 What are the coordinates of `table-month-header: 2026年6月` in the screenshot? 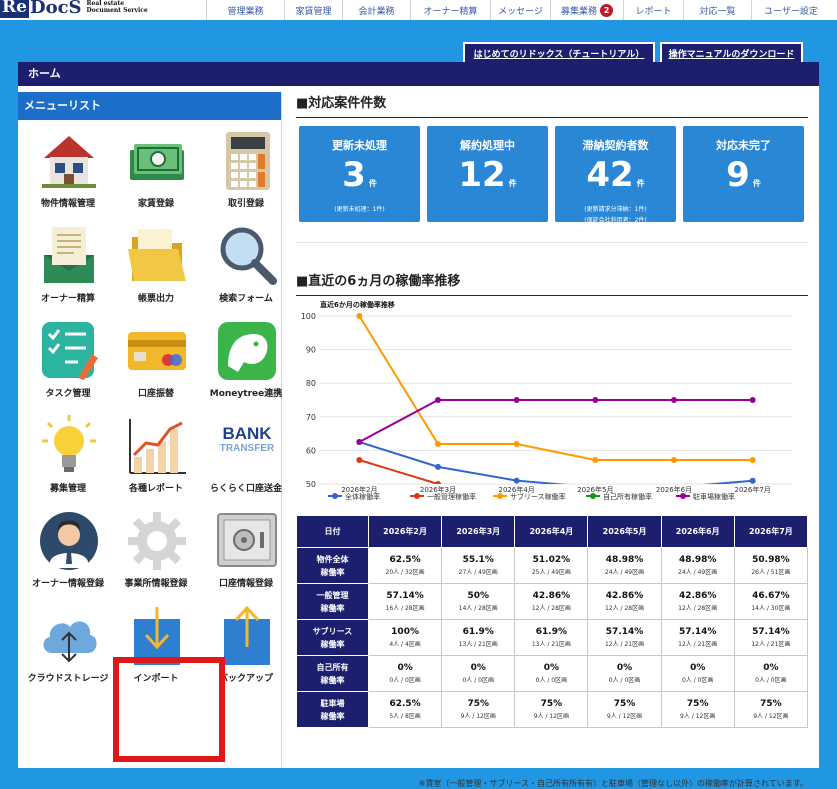 It's located at (697, 531).